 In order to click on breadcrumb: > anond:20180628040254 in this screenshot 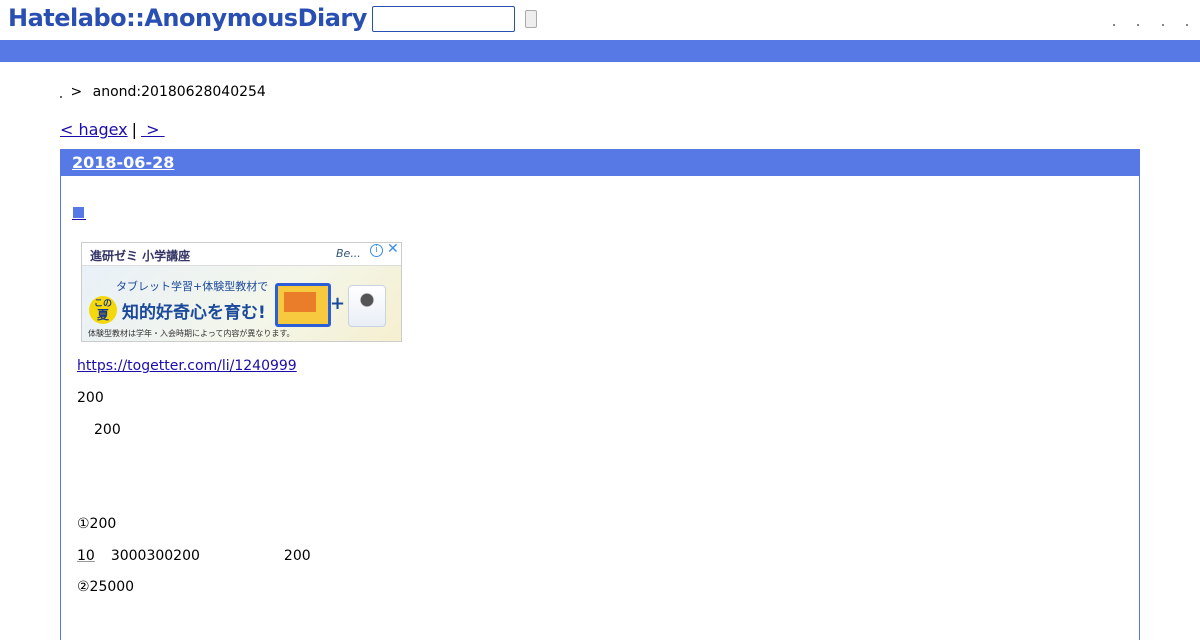, I will do `click(163, 92)`.